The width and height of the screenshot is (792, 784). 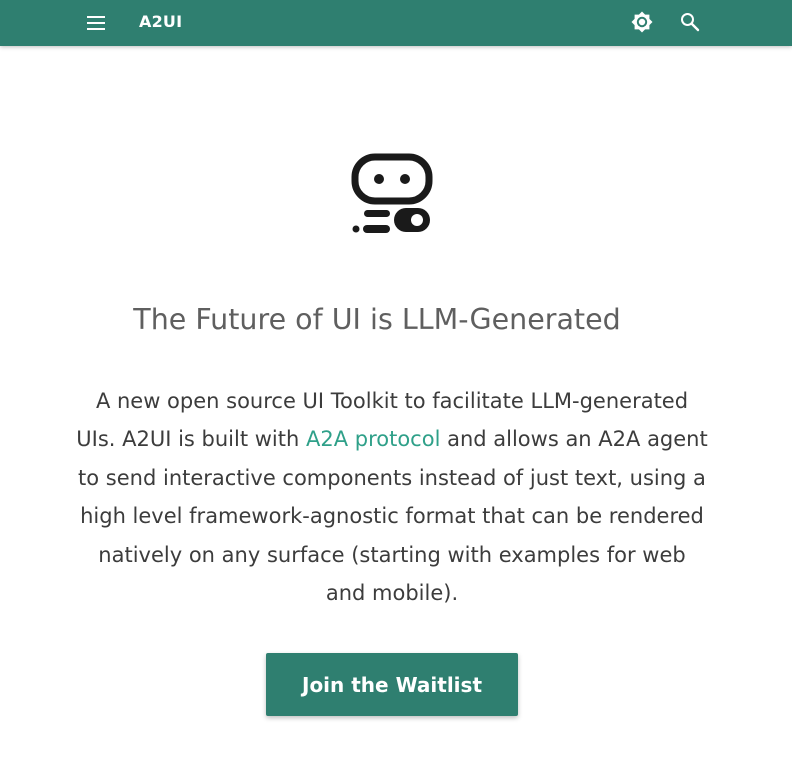 What do you see at coordinates (396, 23) in the screenshot?
I see `top-app-bar: A2UI` at bounding box center [396, 23].